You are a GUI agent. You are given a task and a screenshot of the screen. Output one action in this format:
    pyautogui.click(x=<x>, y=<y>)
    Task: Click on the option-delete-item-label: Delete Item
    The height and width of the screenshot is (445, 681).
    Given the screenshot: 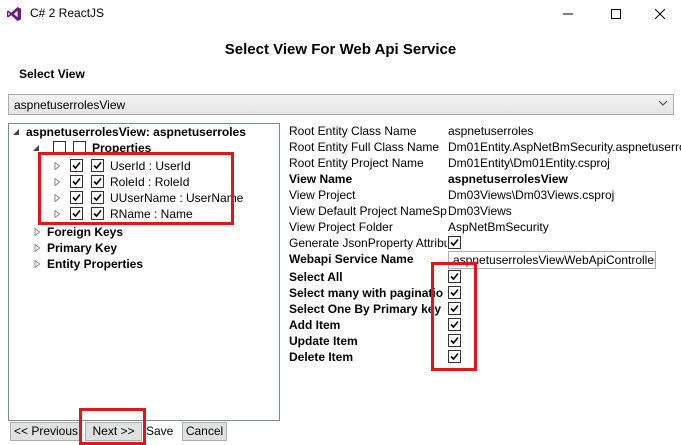 What is the action you would take?
    pyautogui.click(x=321, y=357)
    